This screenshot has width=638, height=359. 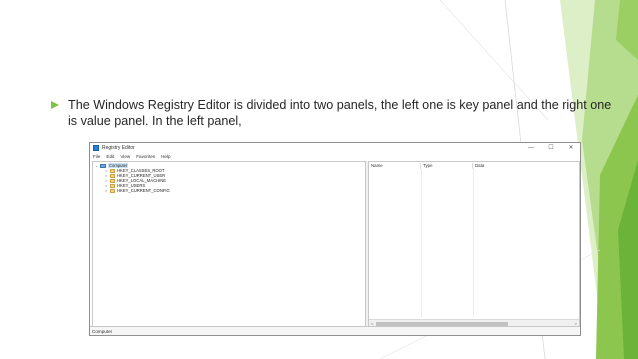 I want to click on column-header-data: Data, so click(x=525, y=166).